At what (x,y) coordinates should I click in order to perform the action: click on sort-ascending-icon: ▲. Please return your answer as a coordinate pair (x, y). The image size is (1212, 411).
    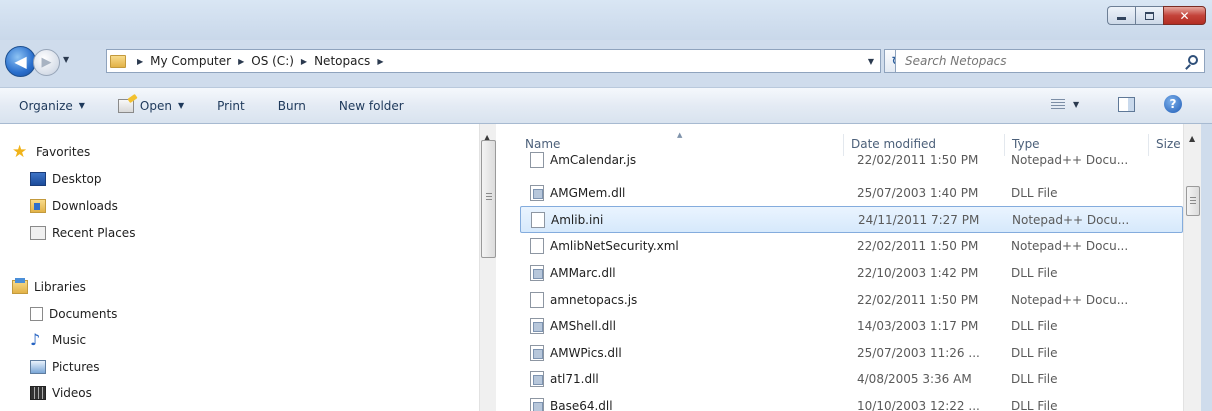
    Looking at the image, I should click on (680, 135).